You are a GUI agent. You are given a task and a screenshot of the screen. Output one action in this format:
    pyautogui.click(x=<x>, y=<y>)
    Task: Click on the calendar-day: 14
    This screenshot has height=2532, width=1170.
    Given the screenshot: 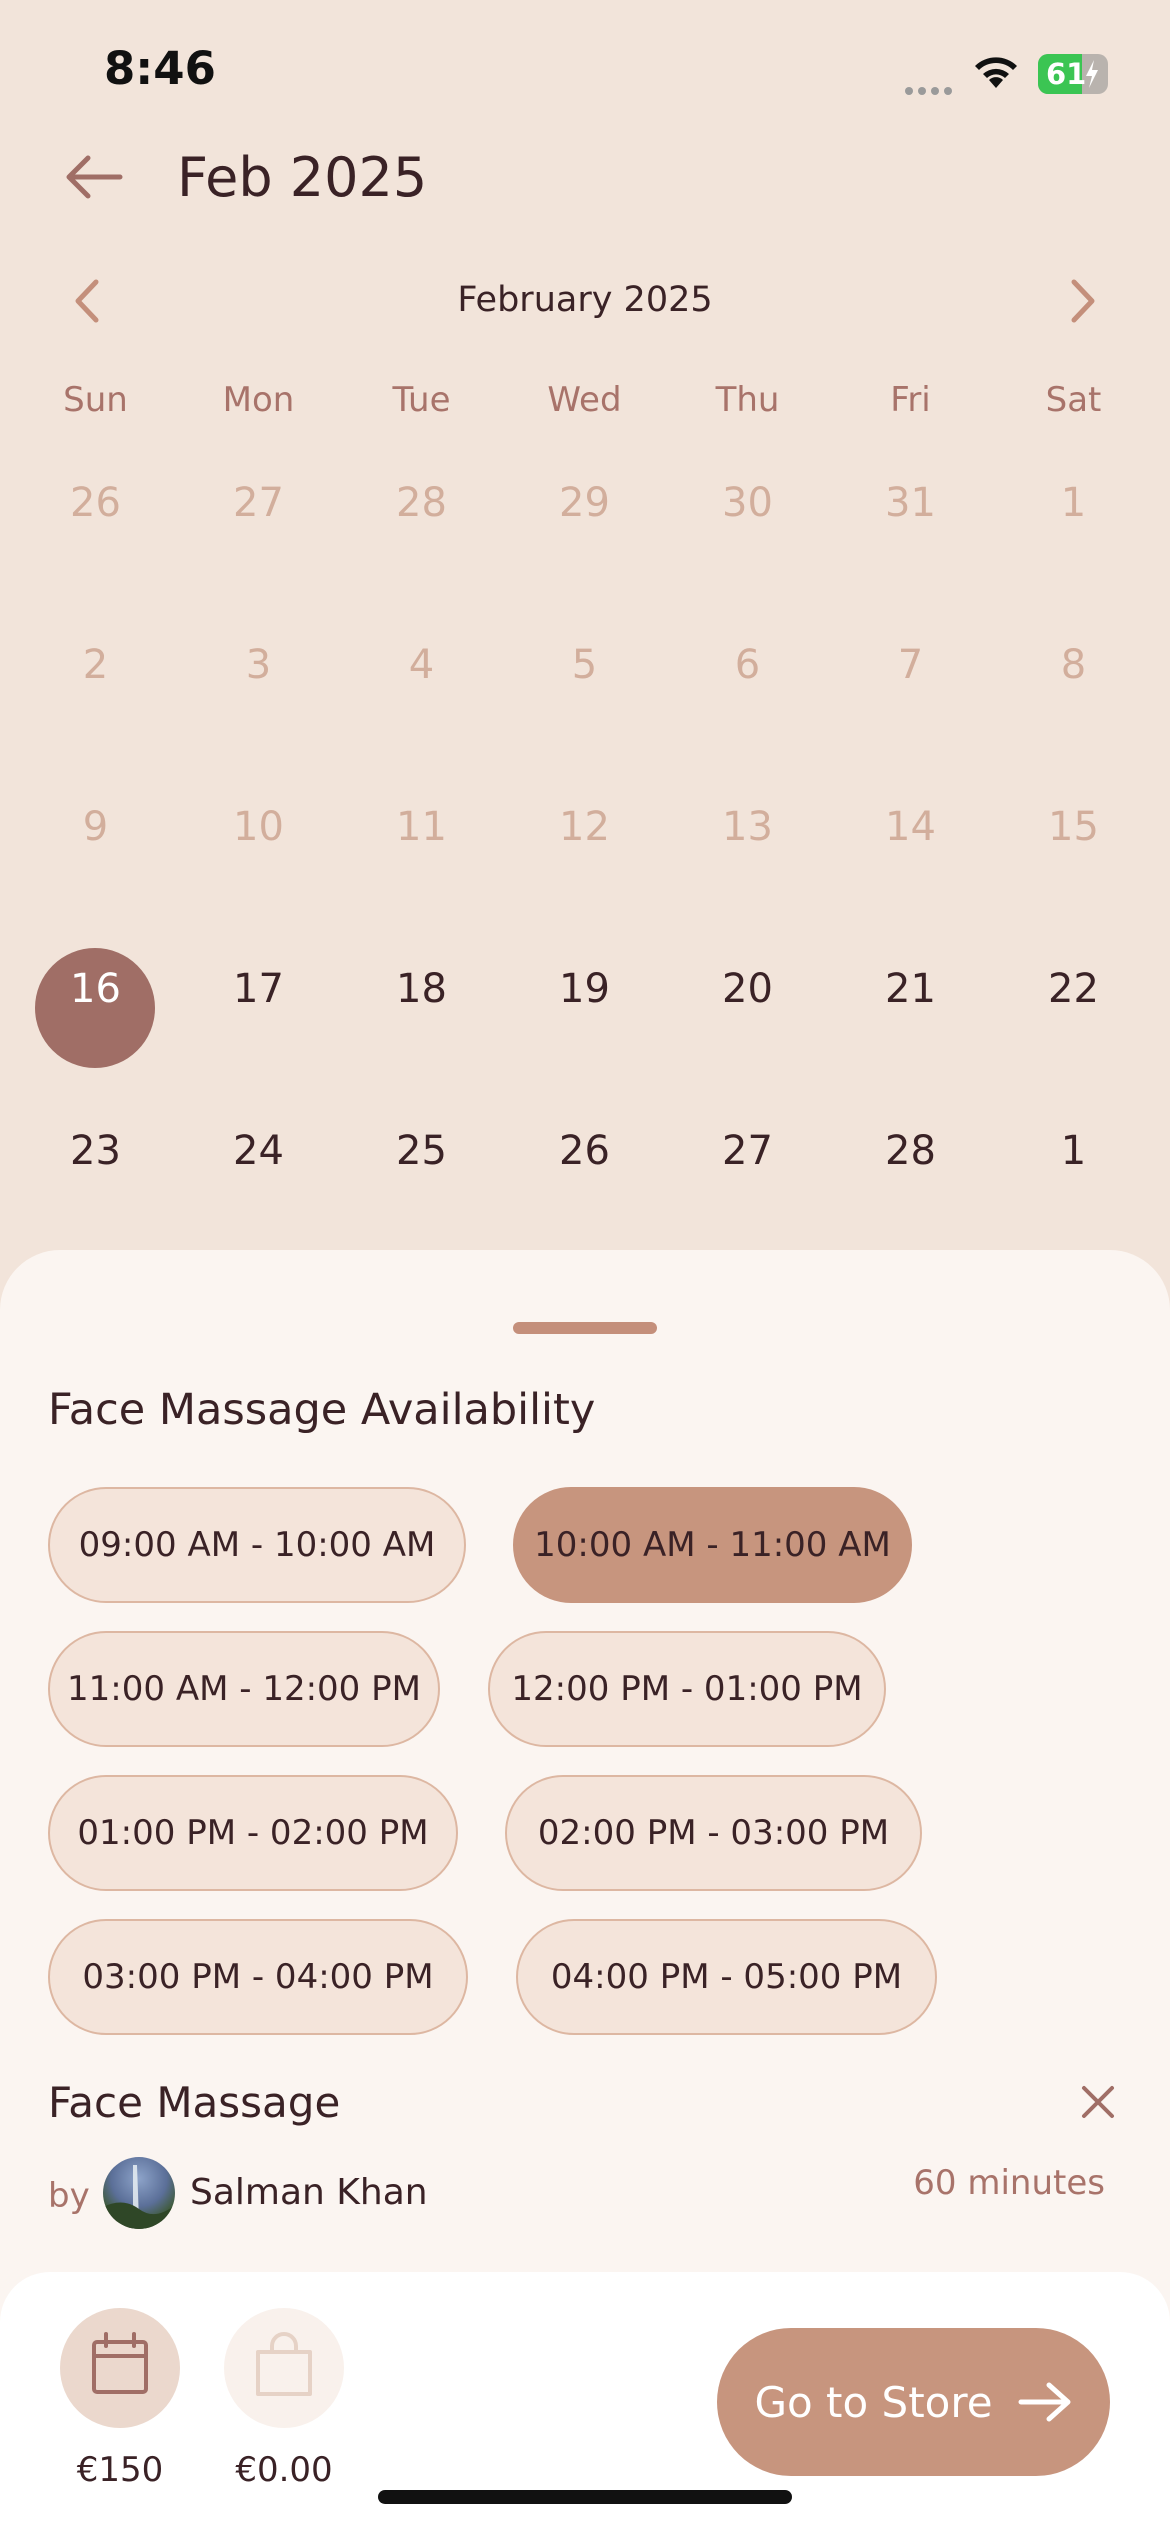 What is the action you would take?
    pyautogui.click(x=910, y=827)
    